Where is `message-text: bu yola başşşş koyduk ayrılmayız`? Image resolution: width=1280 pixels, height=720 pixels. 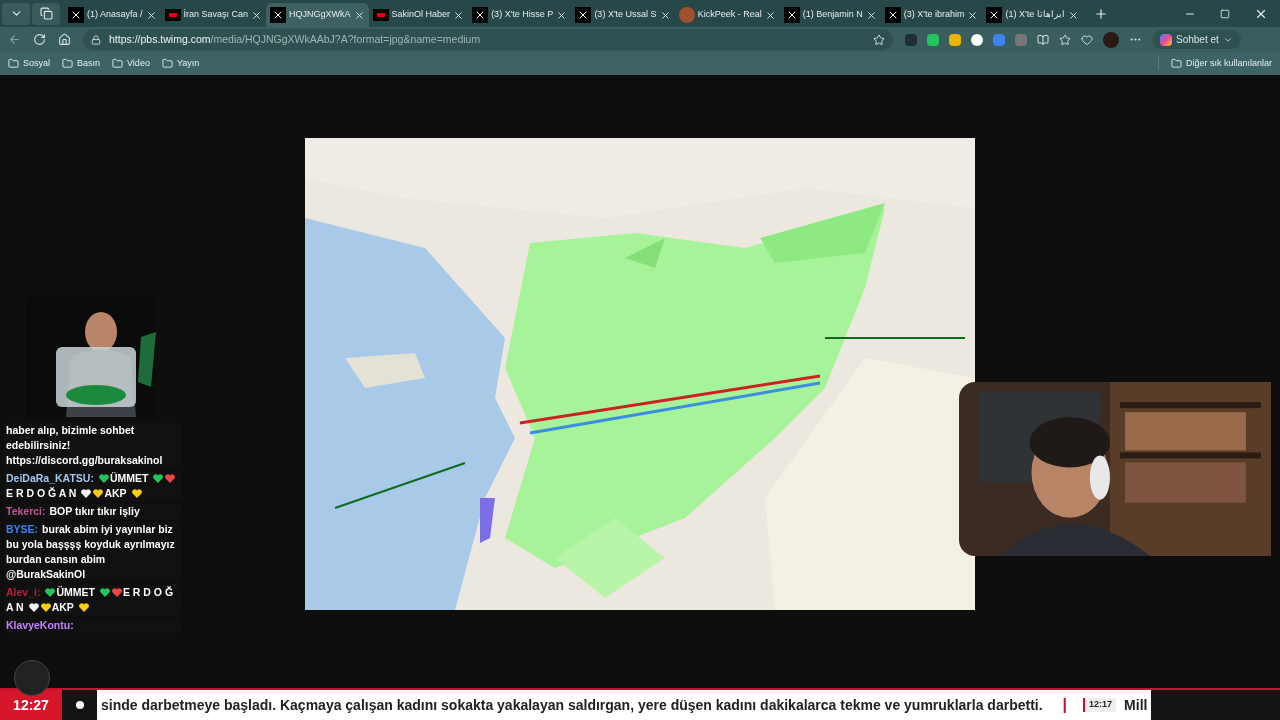 message-text: bu yola başşşş koyduk ayrılmayız is located at coordinates (90, 544).